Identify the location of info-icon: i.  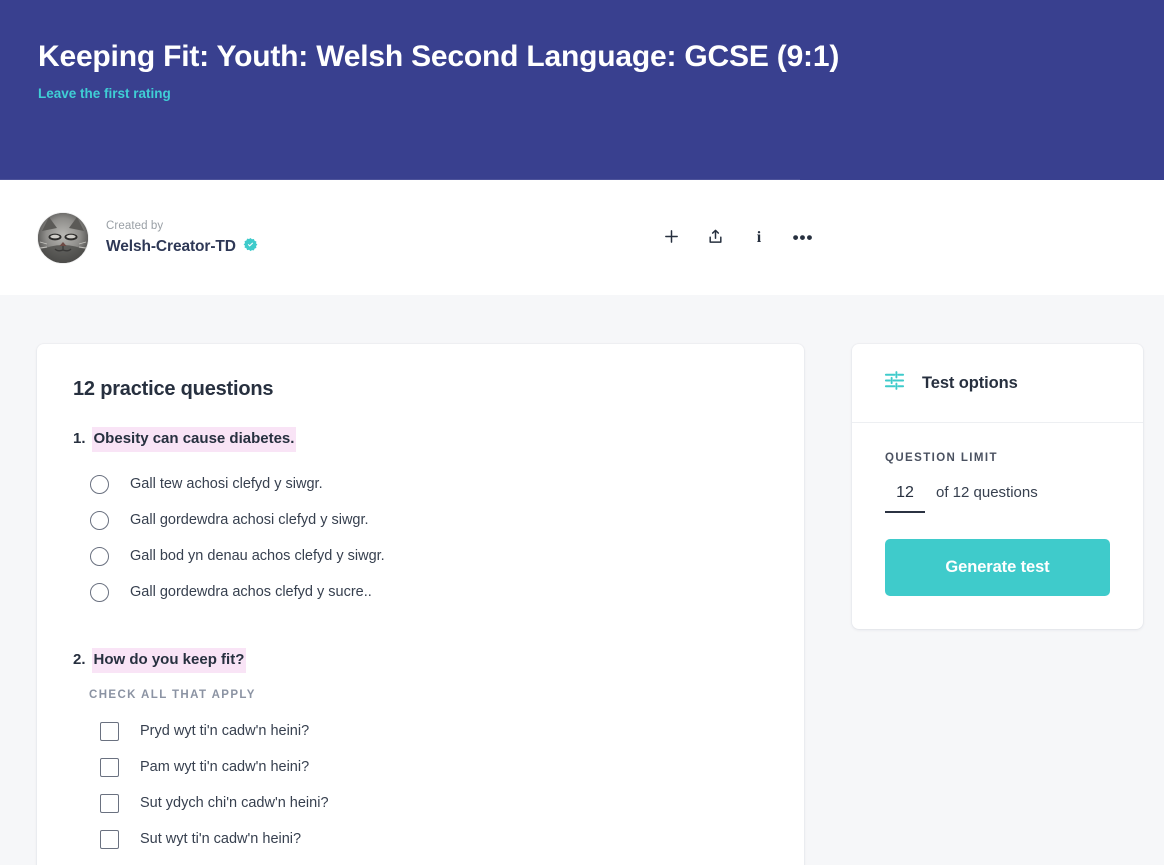
(759, 237).